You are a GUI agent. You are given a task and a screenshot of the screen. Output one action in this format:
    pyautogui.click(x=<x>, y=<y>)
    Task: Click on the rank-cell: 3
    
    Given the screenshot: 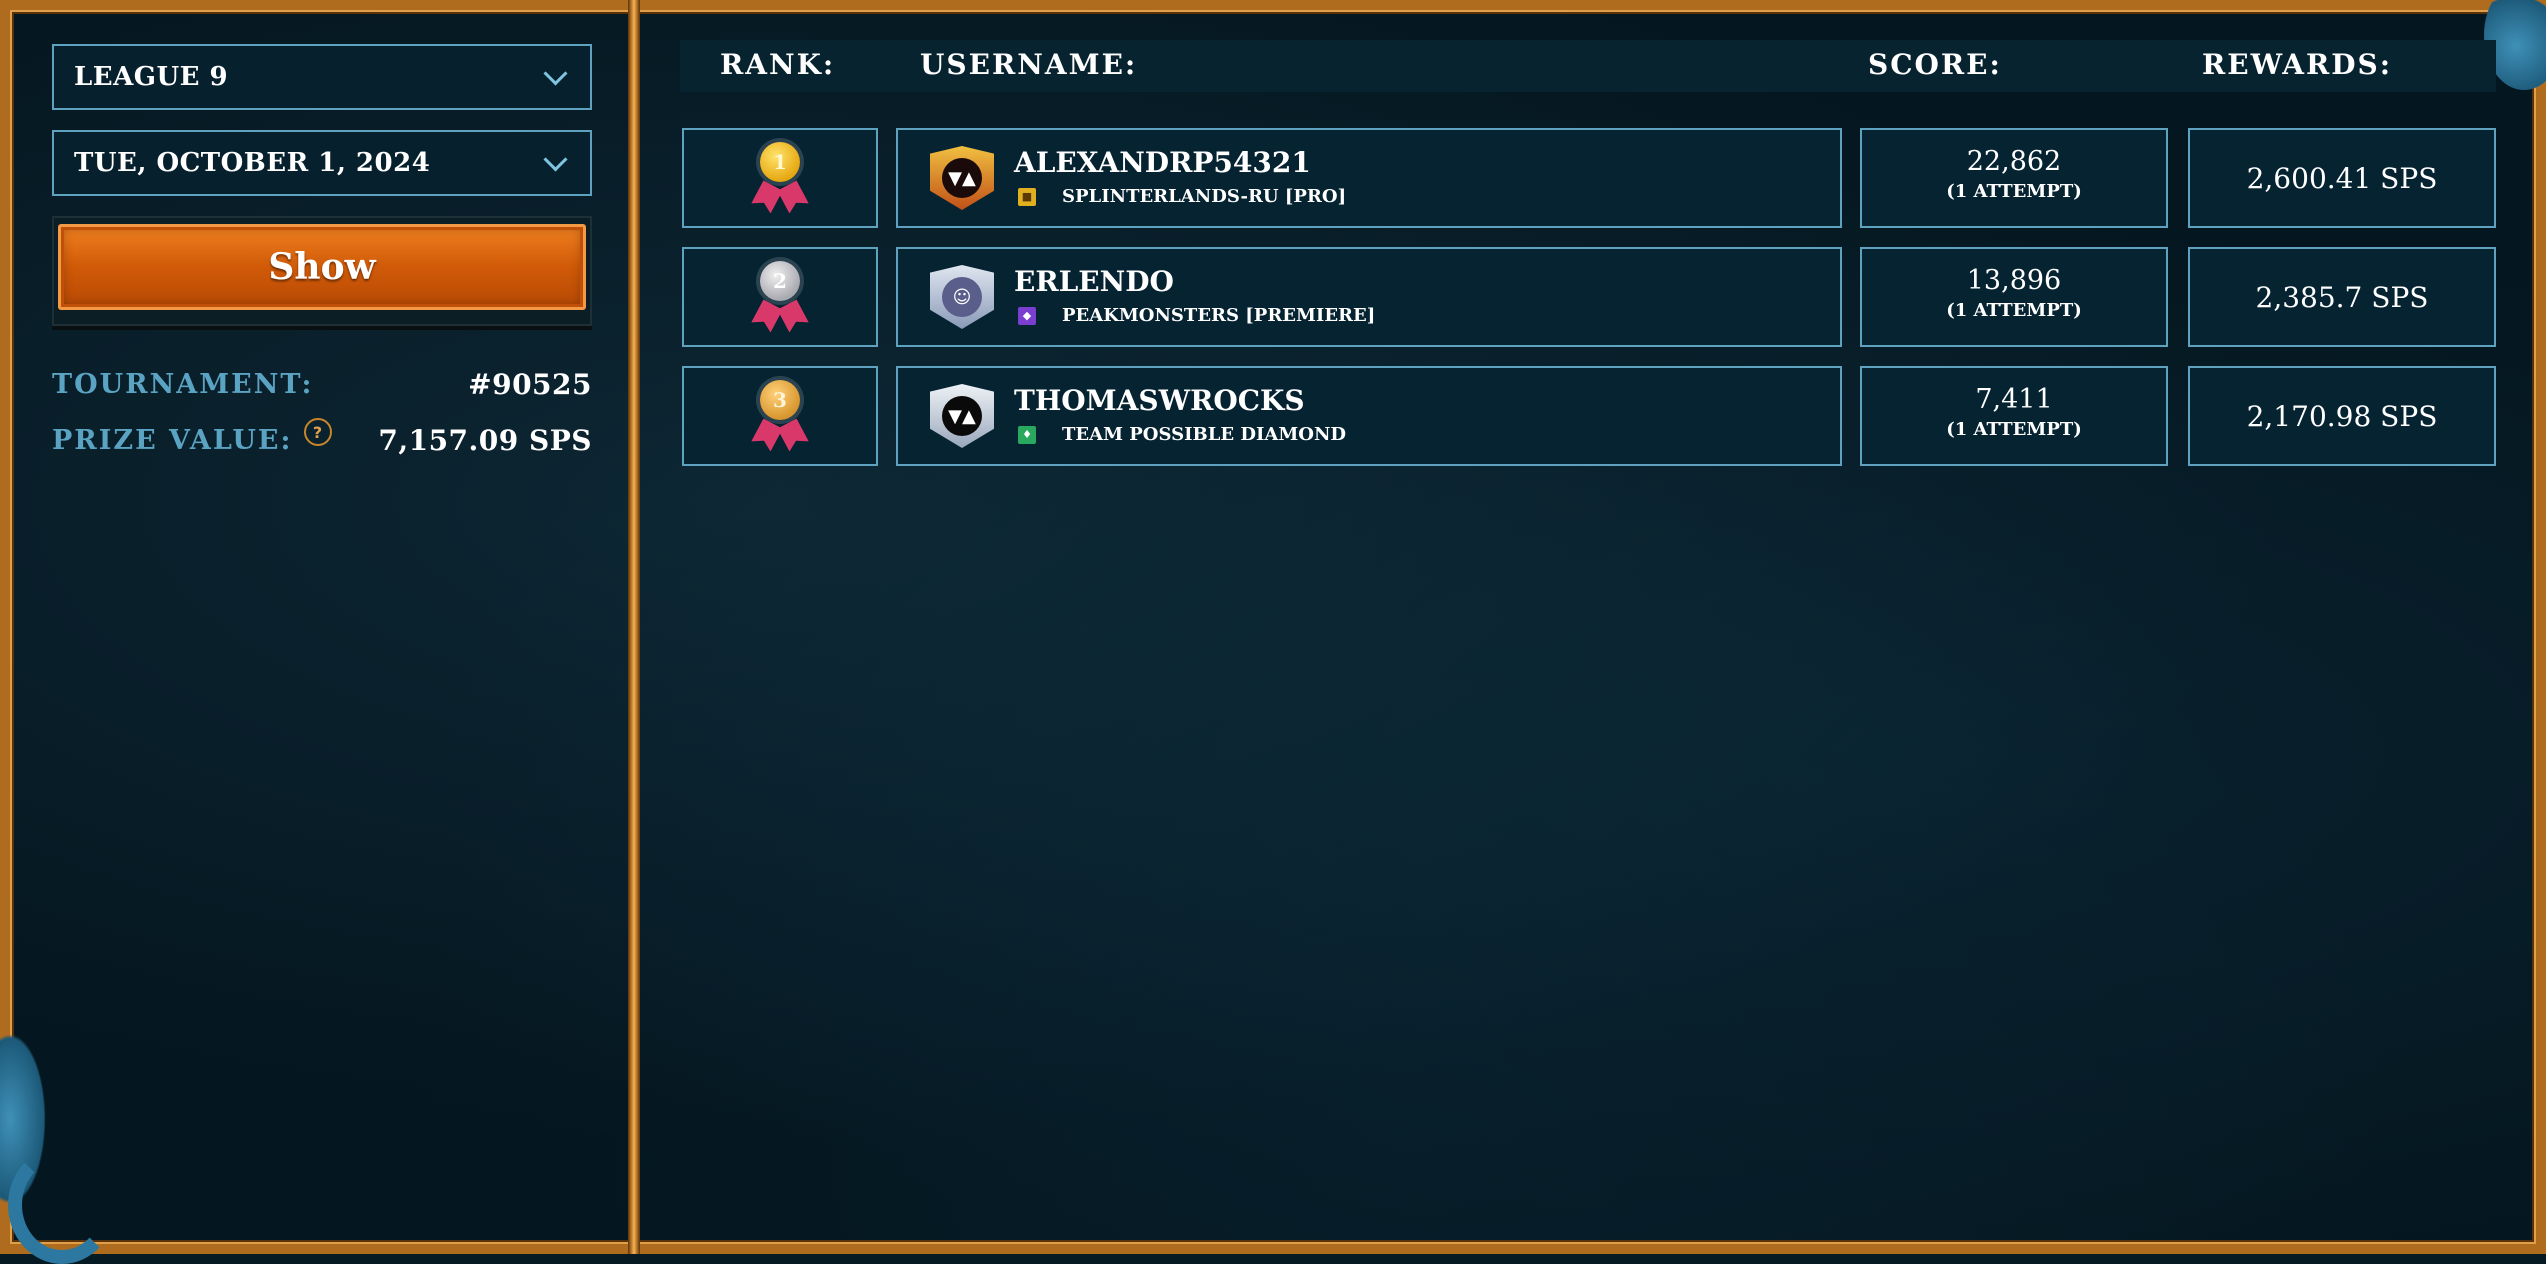 What is the action you would take?
    pyautogui.click(x=780, y=416)
    